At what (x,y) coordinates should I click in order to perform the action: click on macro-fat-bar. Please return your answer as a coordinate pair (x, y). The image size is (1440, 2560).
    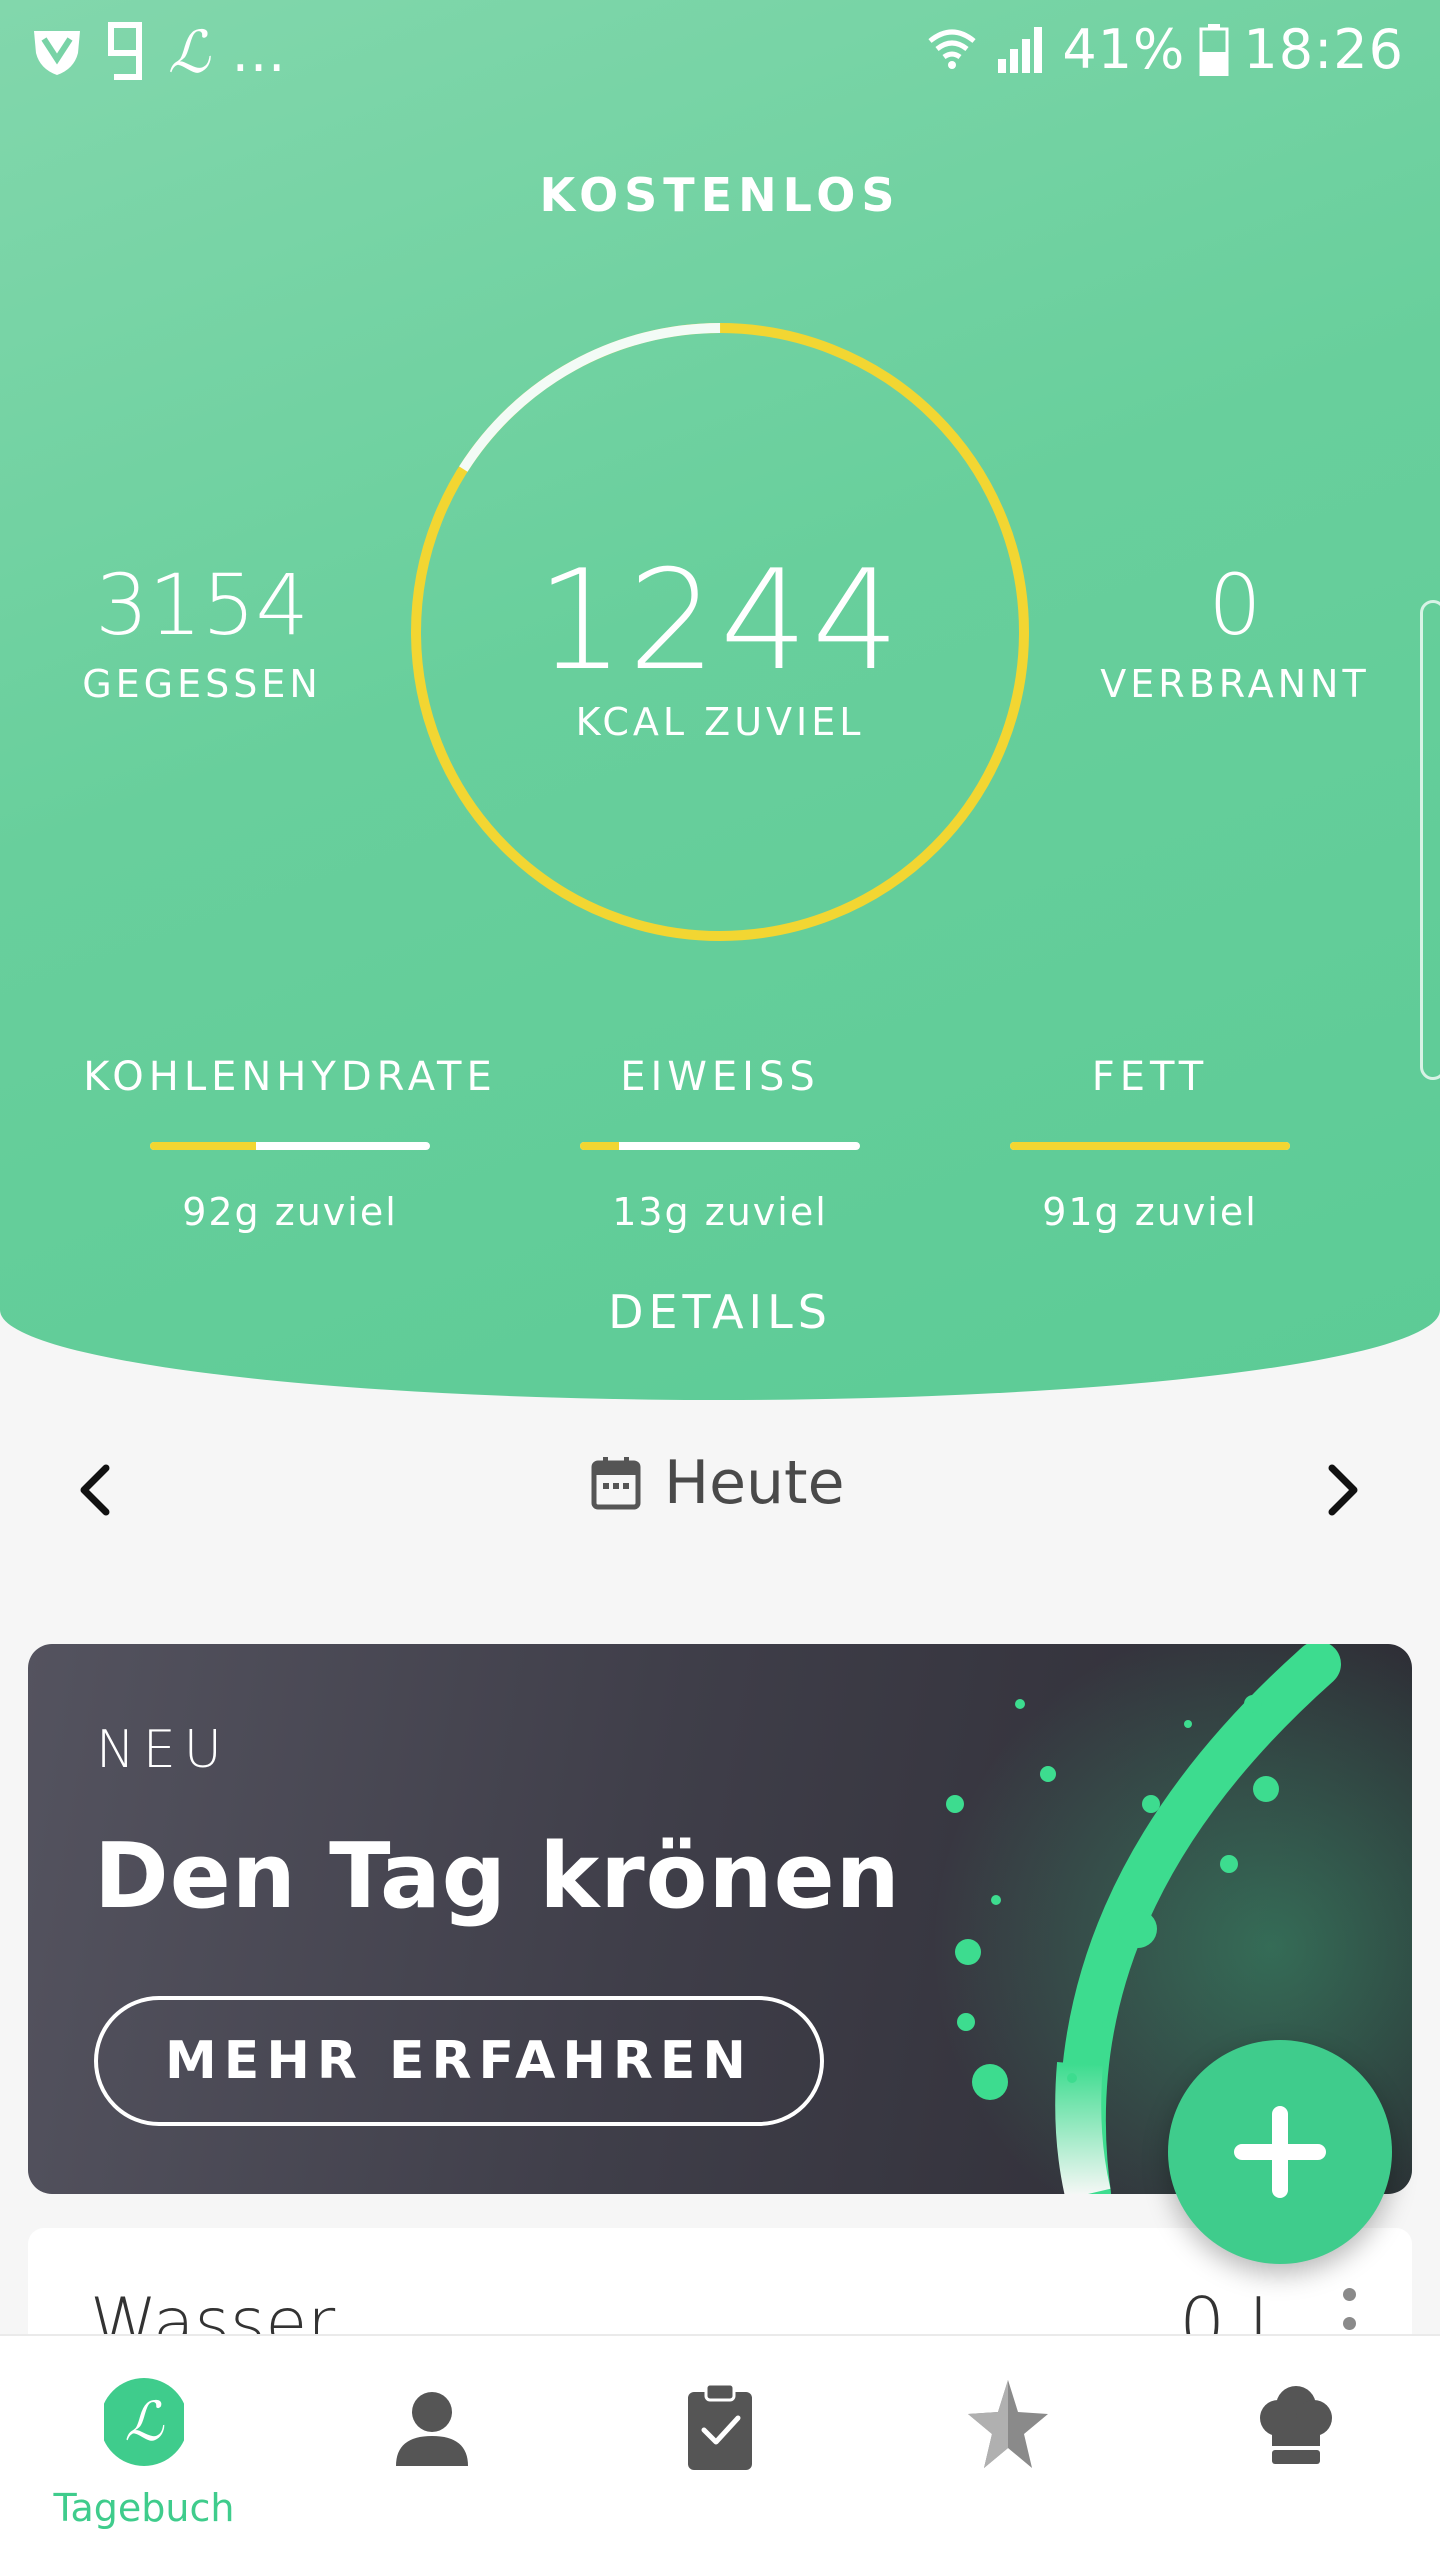
    Looking at the image, I should click on (1150, 1146).